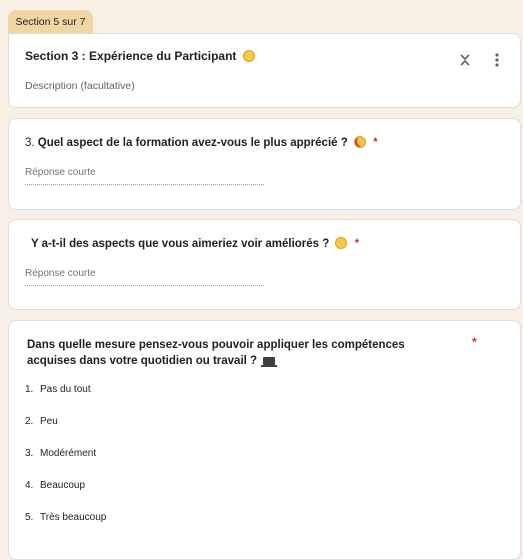 This screenshot has height=560, width=523. I want to click on option-item: 5. Très beaucoup, so click(65, 517).